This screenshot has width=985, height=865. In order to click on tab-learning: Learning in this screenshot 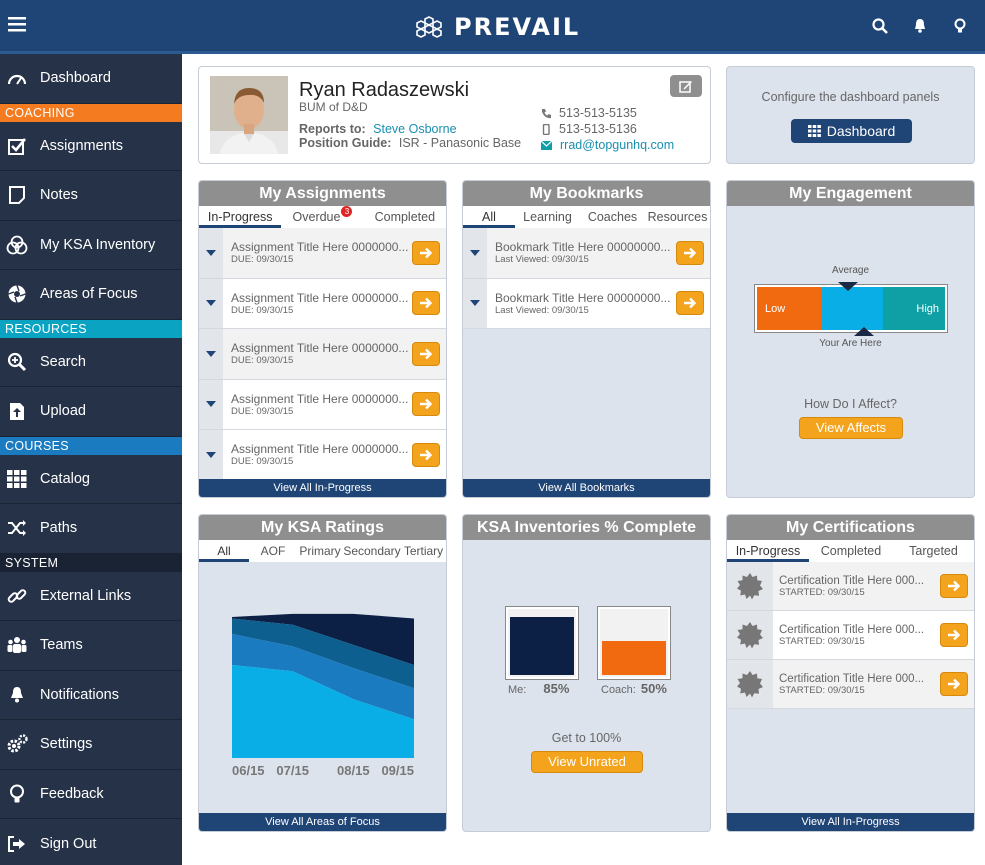, I will do `click(547, 217)`.